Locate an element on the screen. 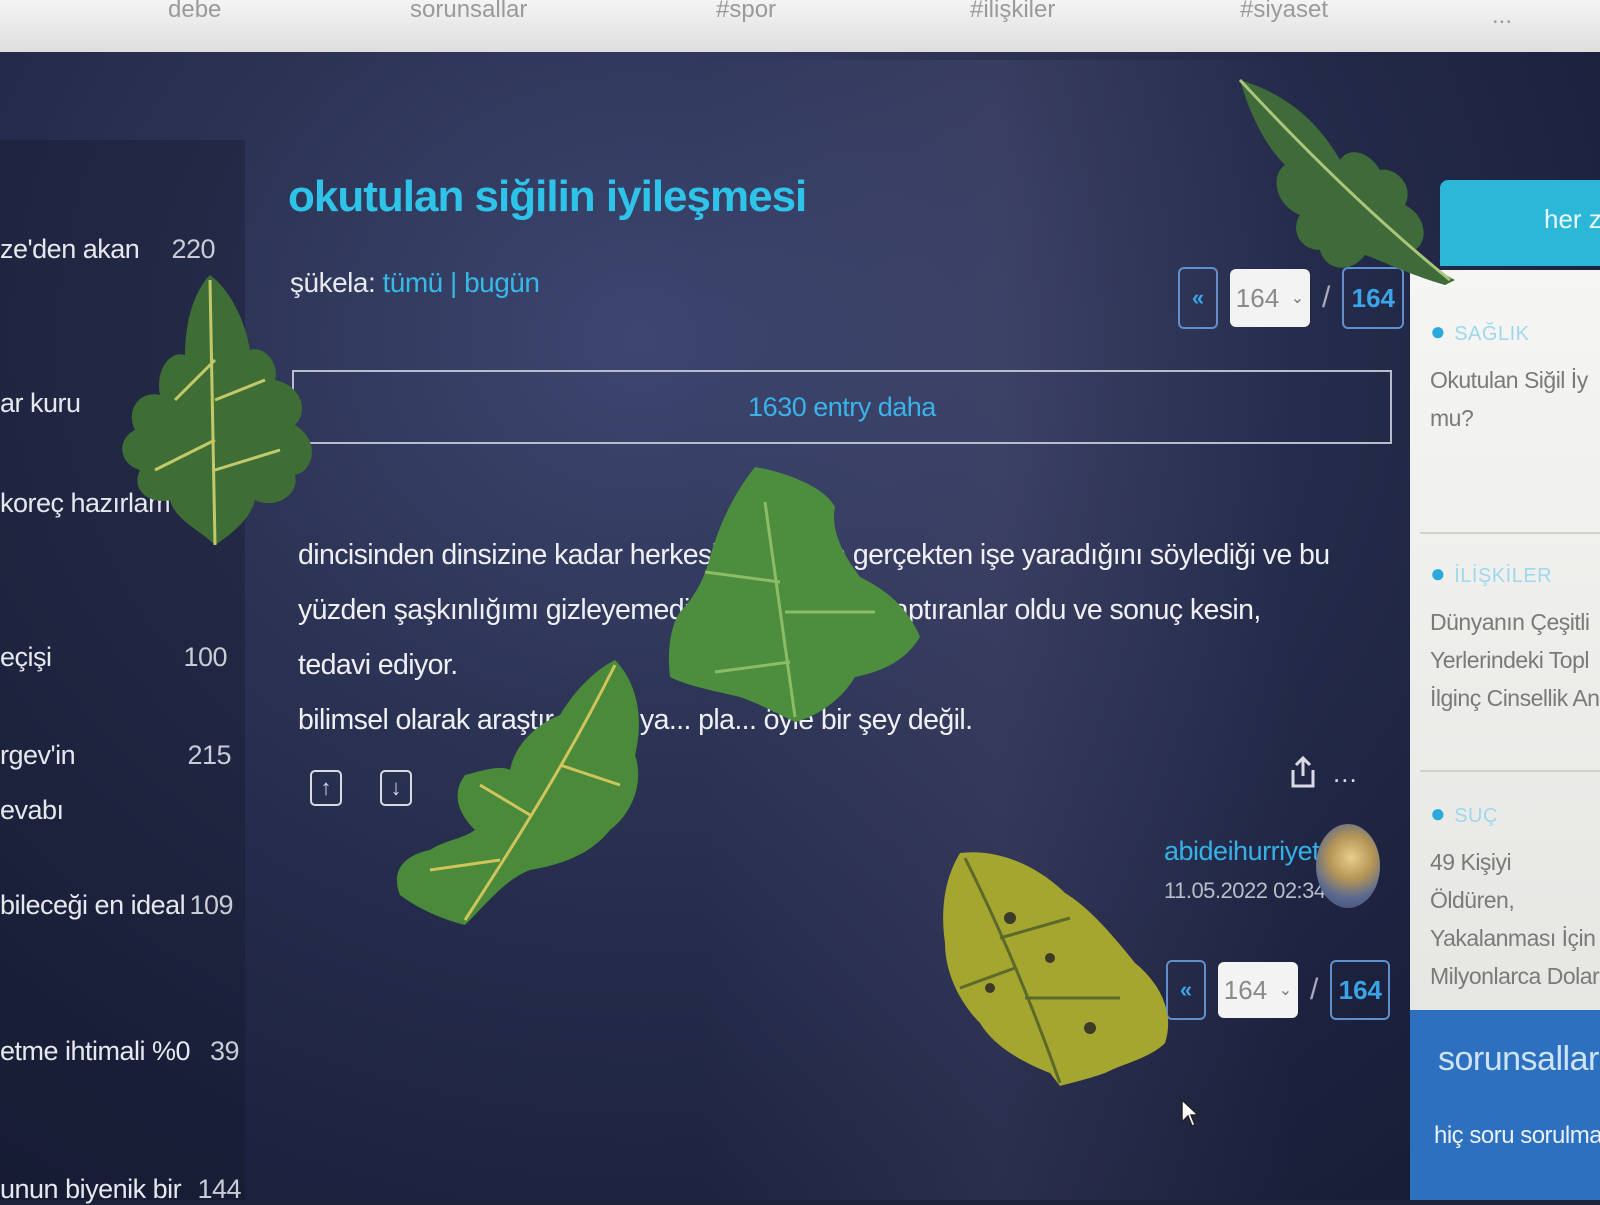 This screenshot has width=1600, height=1205. pager-prev-button: « is located at coordinates (1198, 298).